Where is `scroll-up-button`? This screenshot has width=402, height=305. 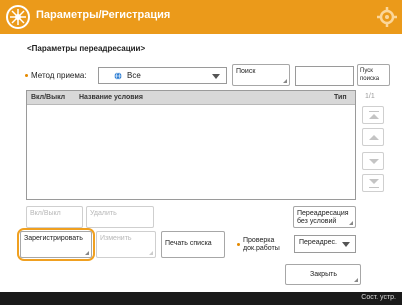 scroll-up-button is located at coordinates (373, 137).